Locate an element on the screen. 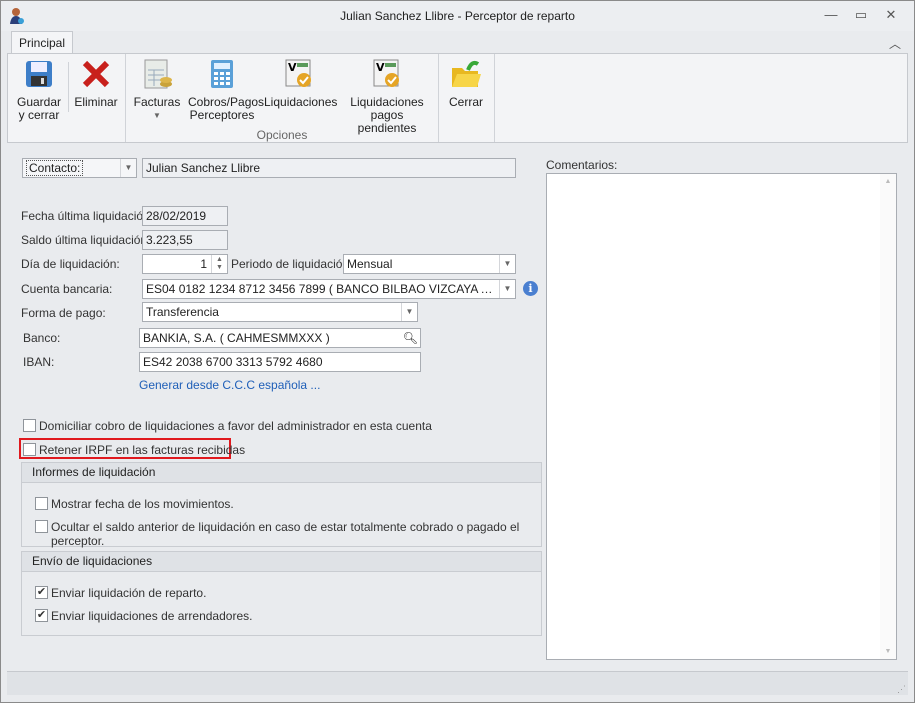 This screenshot has width=915, height=703. settlements-label: Liquidaciones is located at coordinates (301, 102).